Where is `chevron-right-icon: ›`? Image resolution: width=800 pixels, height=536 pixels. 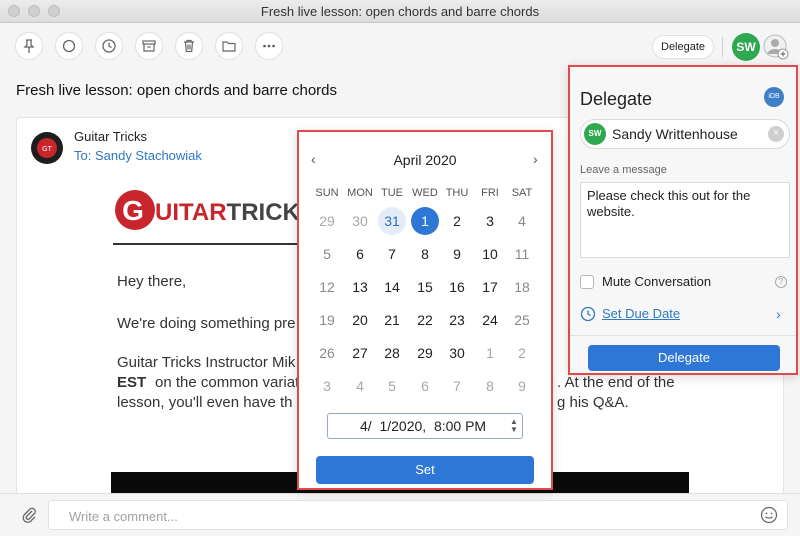 chevron-right-icon: › is located at coordinates (778, 314).